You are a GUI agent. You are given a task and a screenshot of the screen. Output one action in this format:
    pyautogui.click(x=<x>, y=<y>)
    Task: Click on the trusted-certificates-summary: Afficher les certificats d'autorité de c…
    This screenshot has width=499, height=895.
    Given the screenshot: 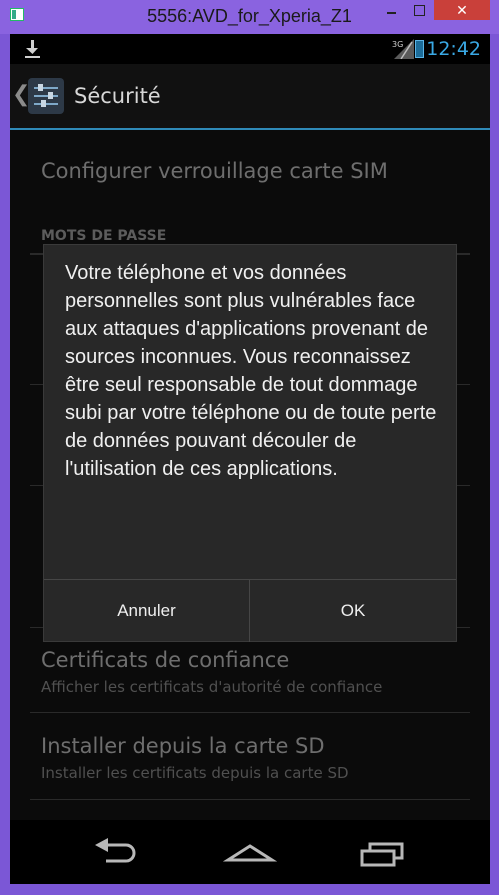 What is the action you would take?
    pyautogui.click(x=212, y=687)
    